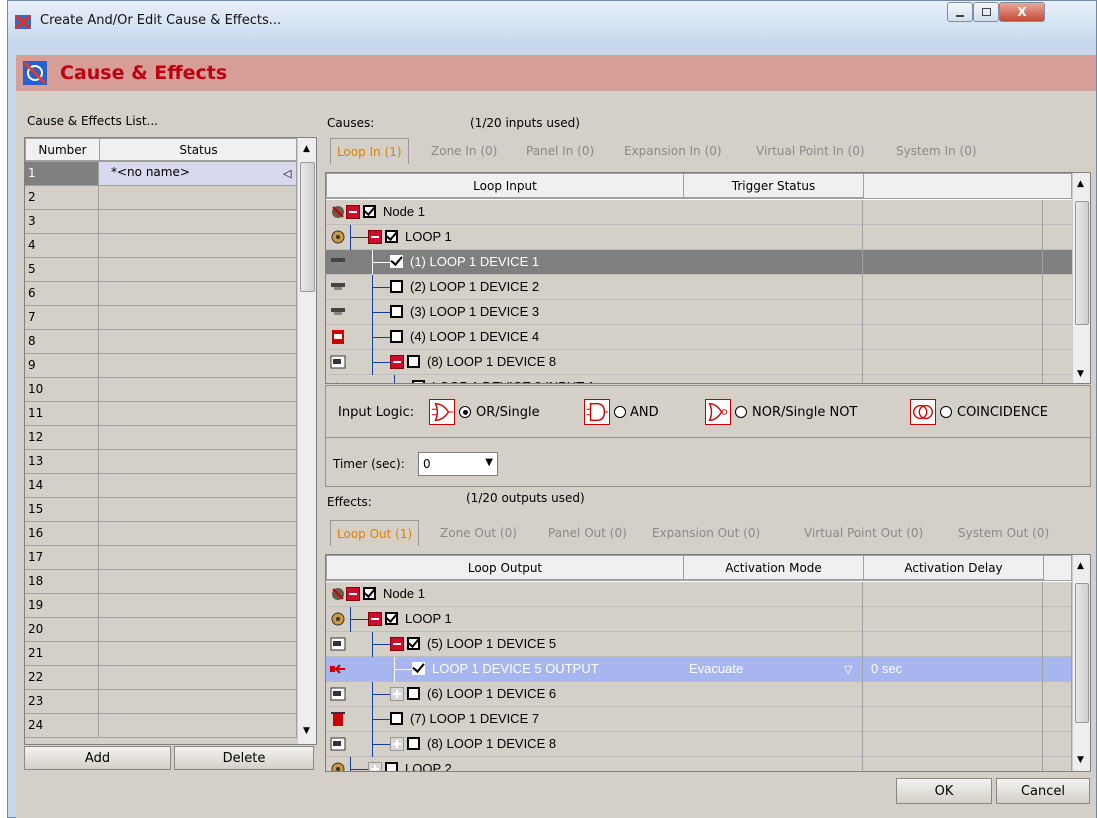 This screenshot has width=1097, height=818. What do you see at coordinates (960, 12) in the screenshot?
I see `minimize-button` at bounding box center [960, 12].